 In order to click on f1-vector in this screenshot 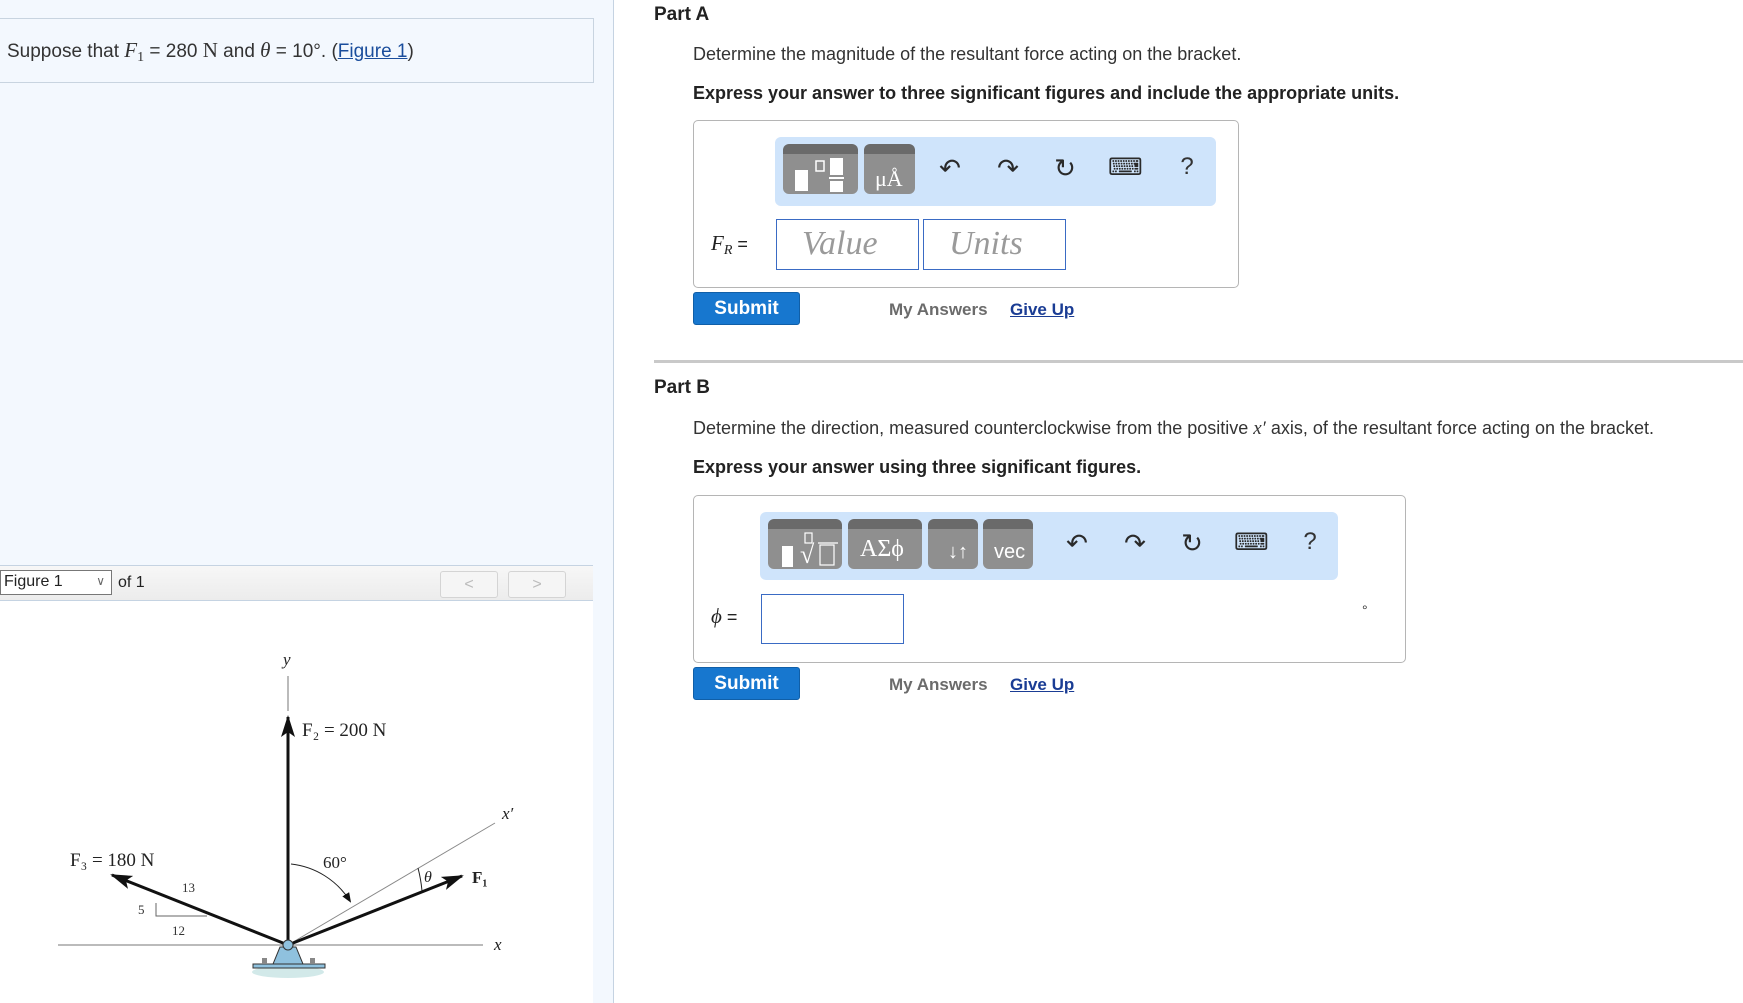, I will do `click(375, 910)`.